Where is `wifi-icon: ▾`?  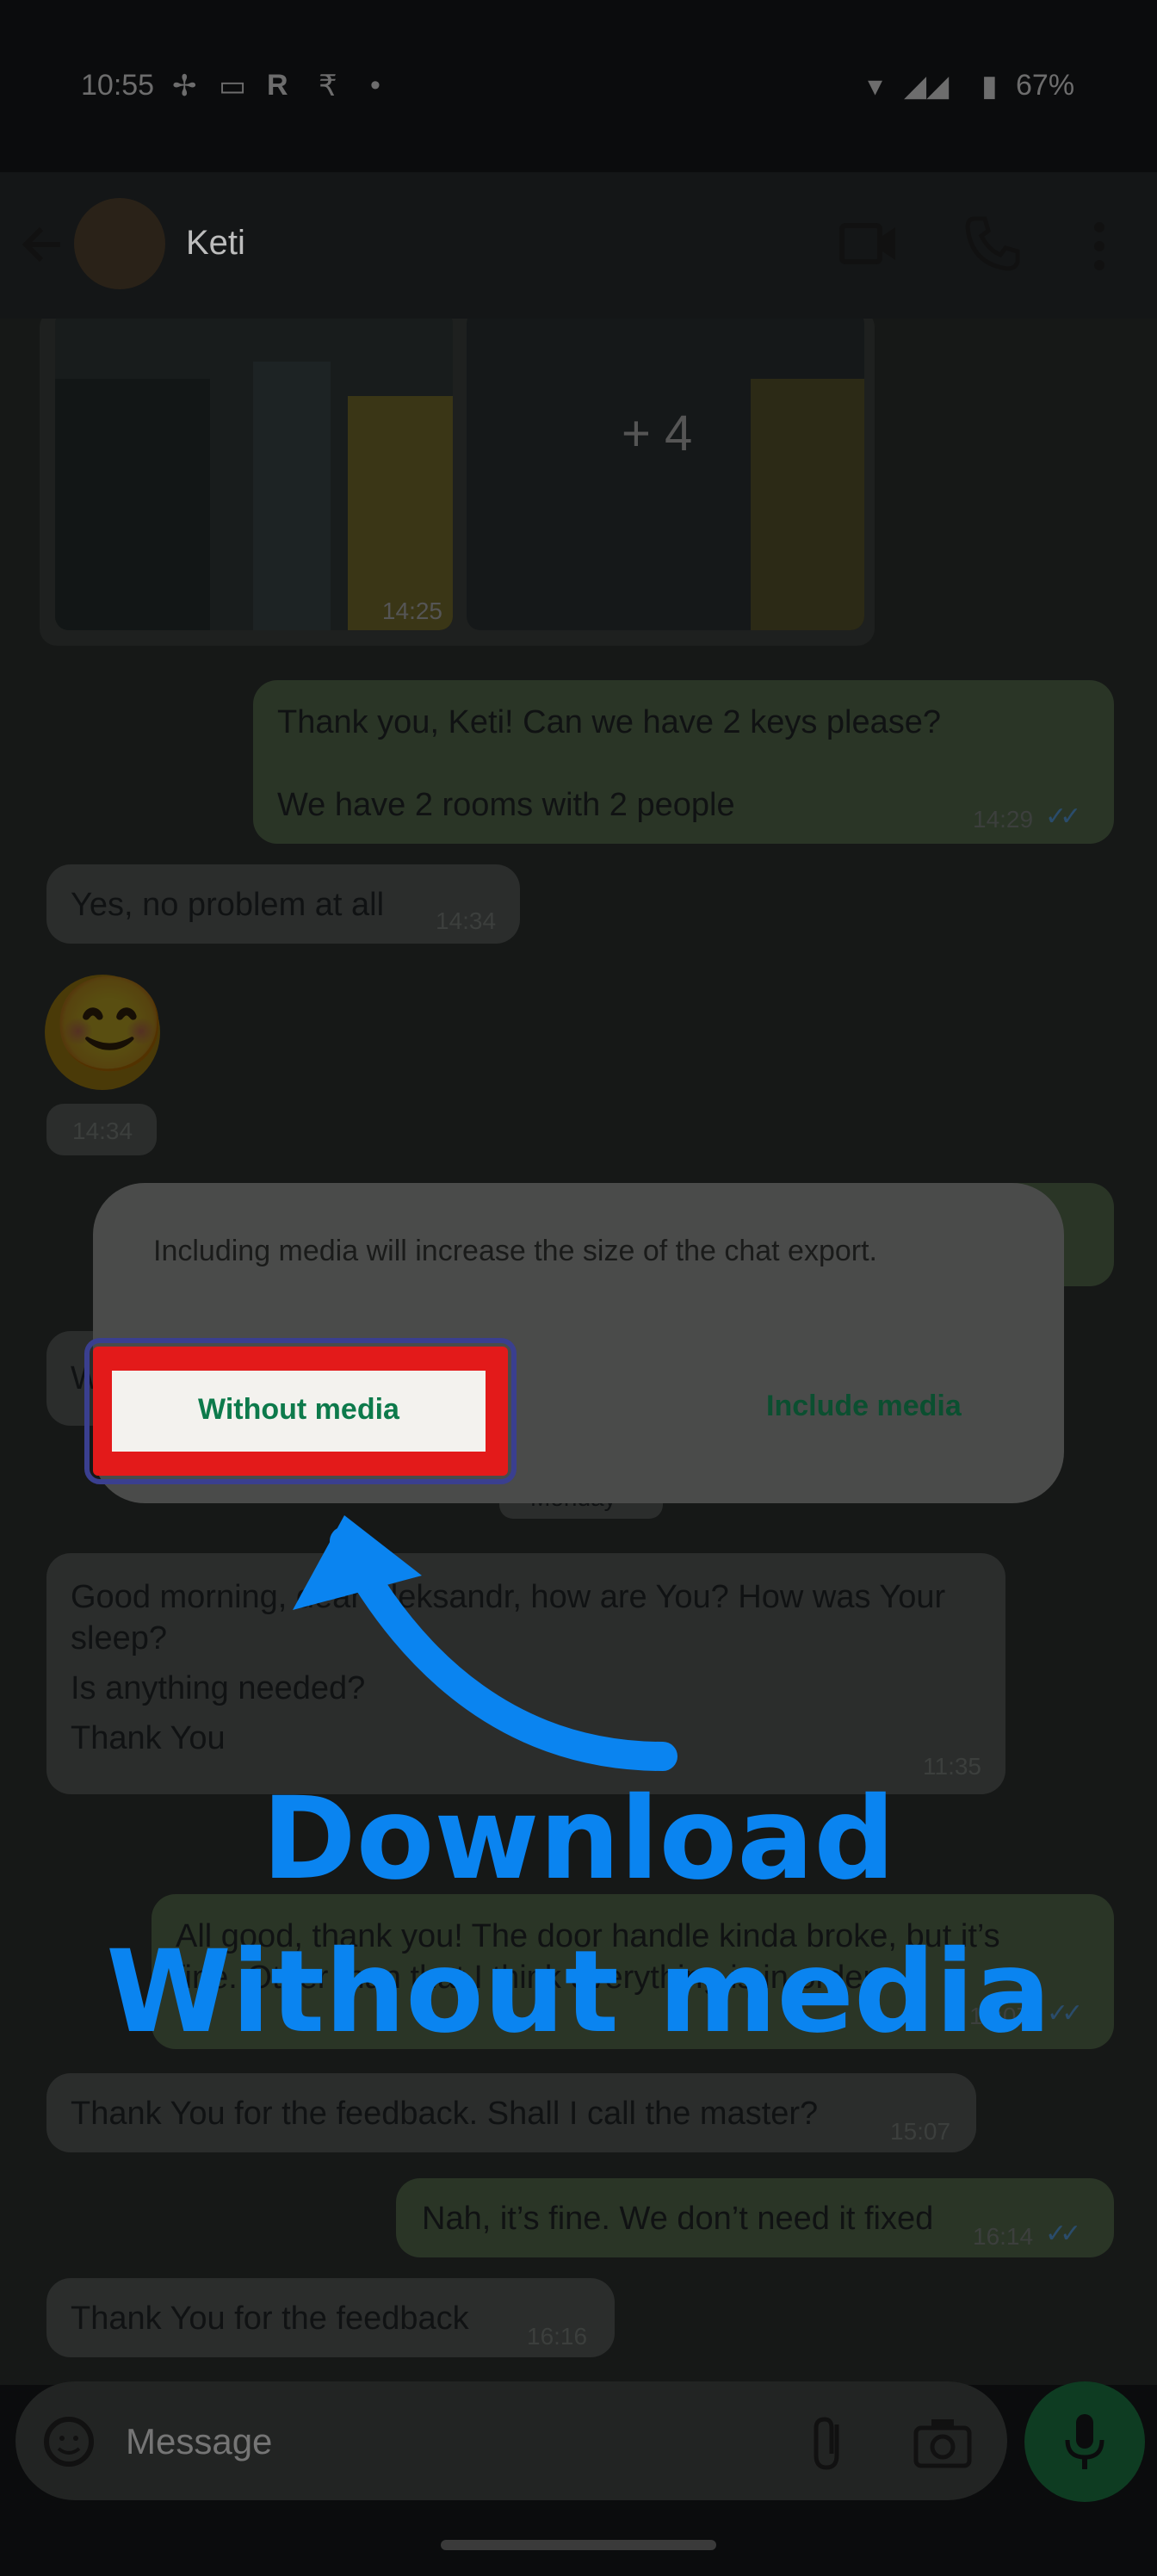
wifi-icon: ▾ is located at coordinates (876, 86).